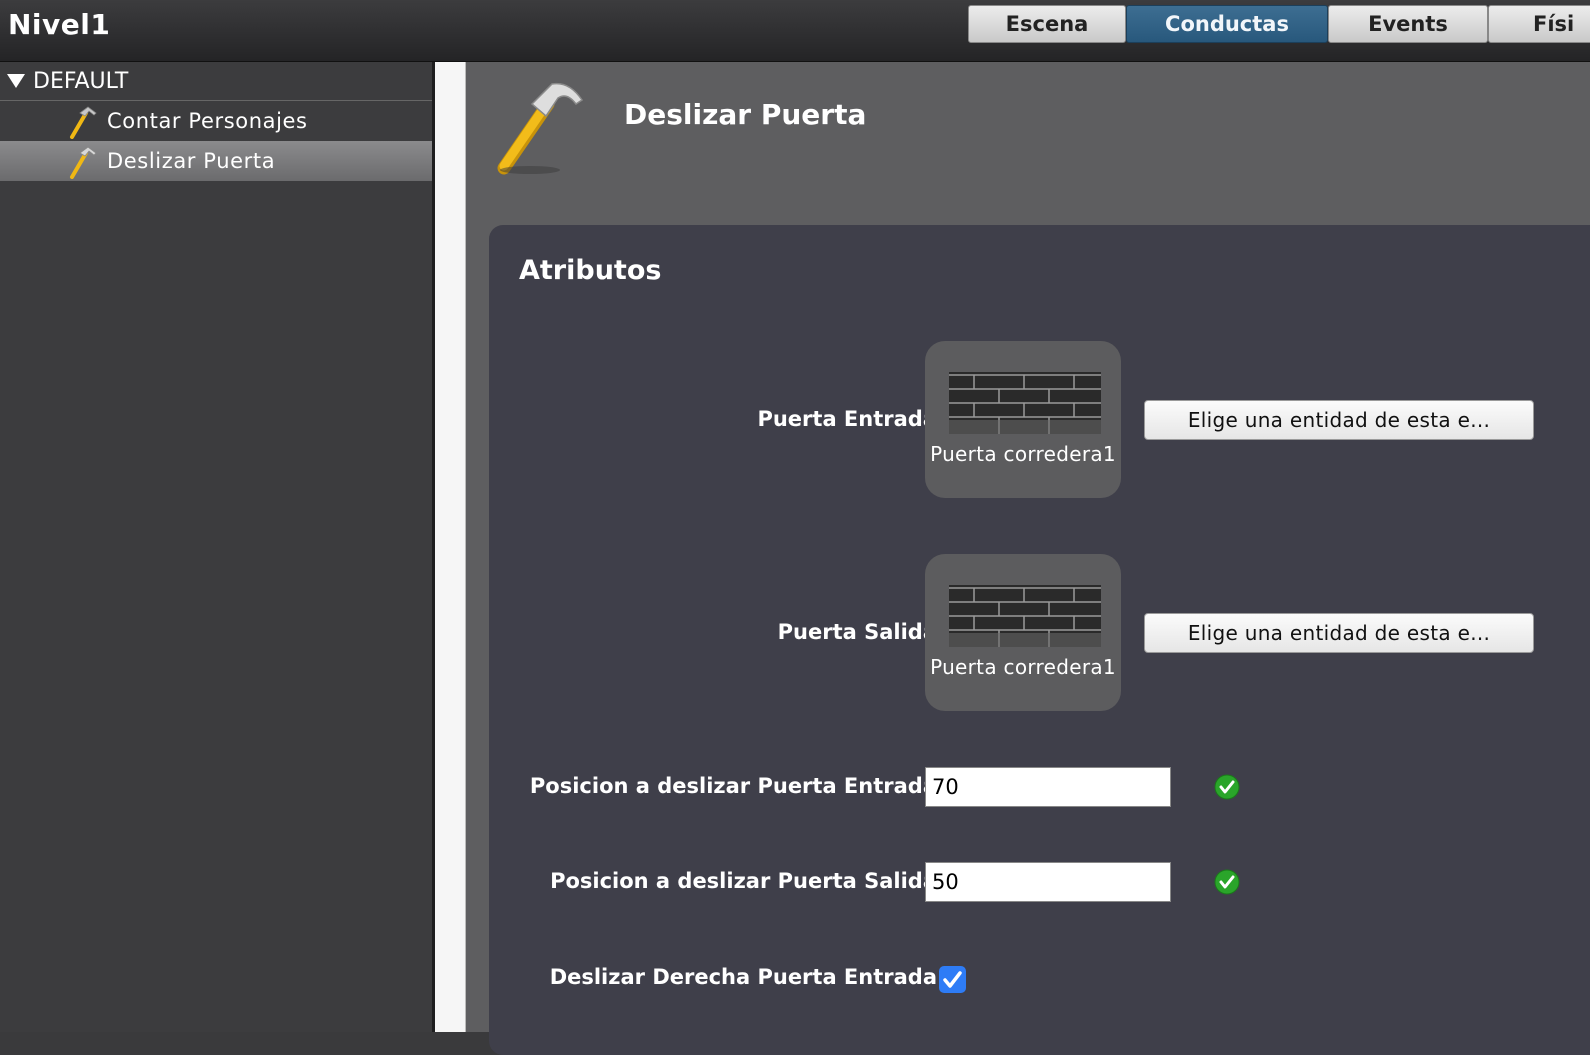  I want to click on sidebar-item-contar-personajes: Contar Personajes, so click(216, 121).